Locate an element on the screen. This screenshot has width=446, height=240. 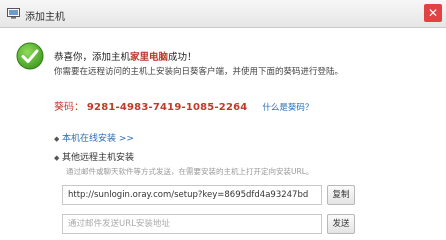
instruction-text: 你需要在远程访问的主机上安装向日葵客户端，并使用下面的葵码进行登陆。 is located at coordinates (199, 72).